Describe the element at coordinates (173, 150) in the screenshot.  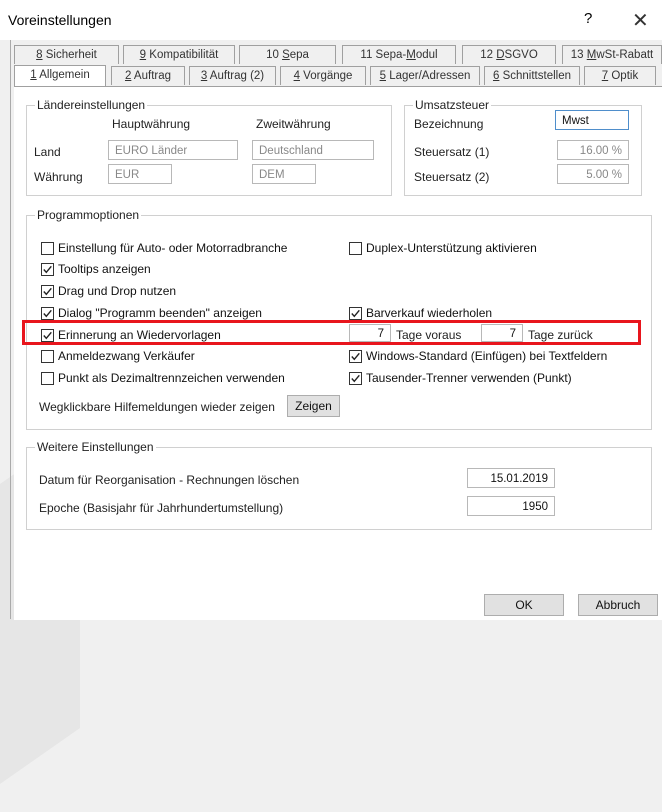
I see `land-haupt-field: EURO Länder` at that location.